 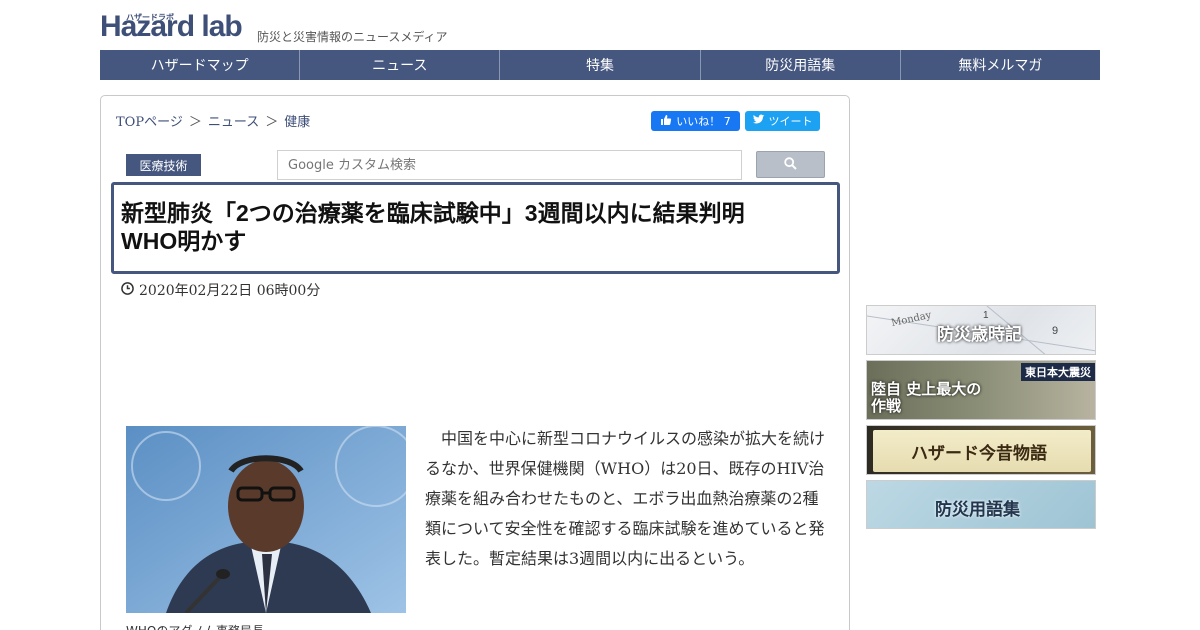 I want to click on twitter-tweet-button: ツイート, so click(x=782, y=121).